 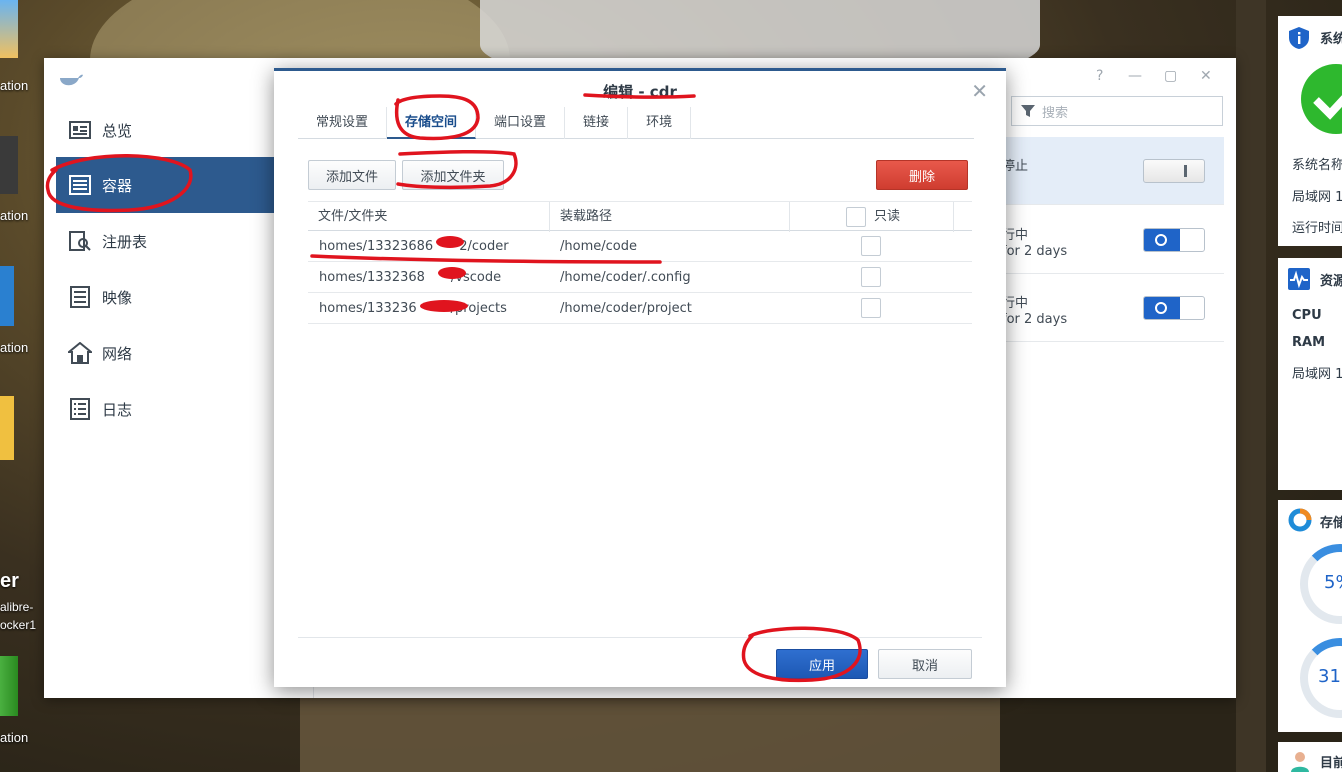 What do you see at coordinates (922, 175) in the screenshot?
I see `delete-button: 删除` at bounding box center [922, 175].